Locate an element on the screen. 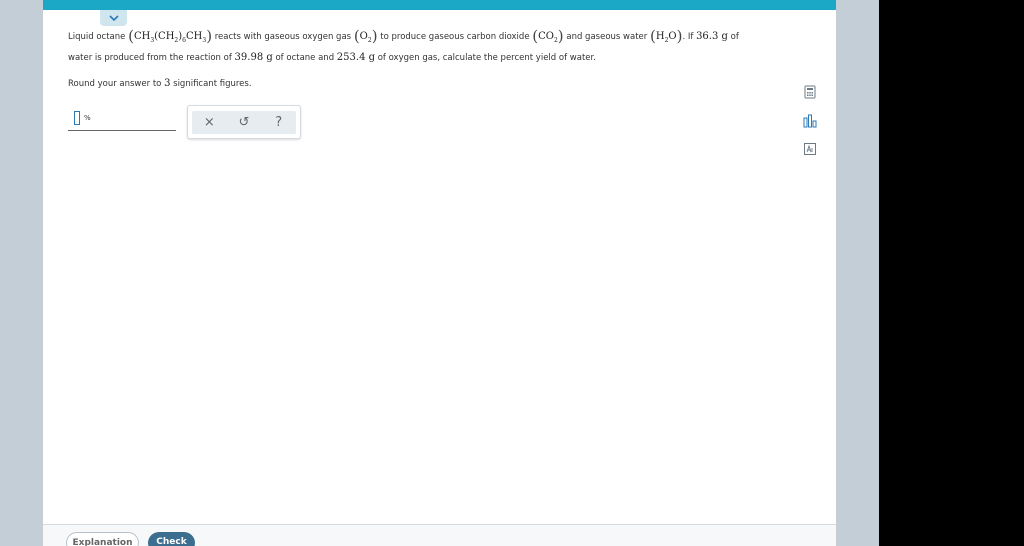  octane-mass: 39.98 g is located at coordinates (253, 57).